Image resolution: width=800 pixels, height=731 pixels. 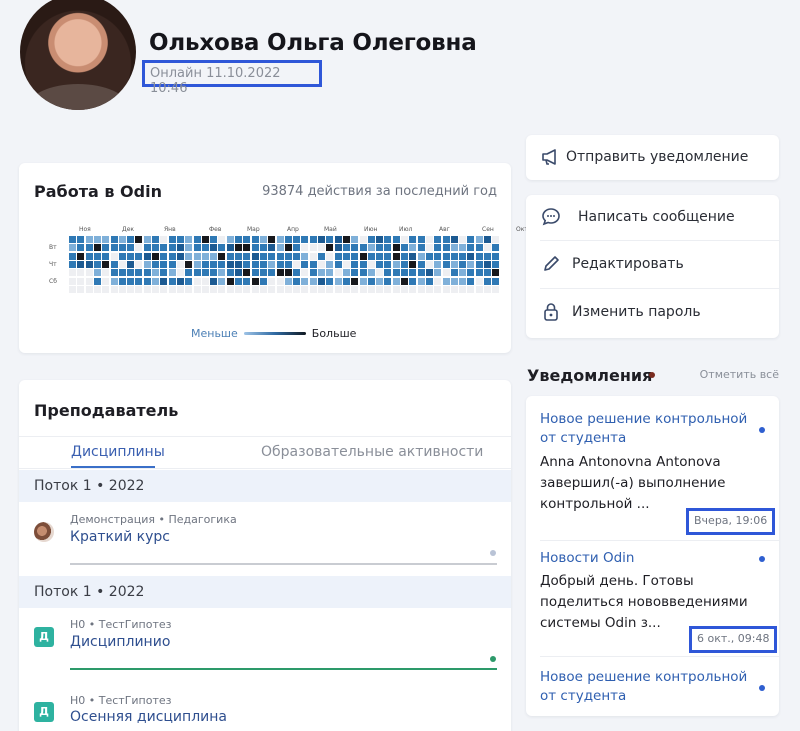 What do you see at coordinates (334, 333) in the screenshot?
I see `legend-more: Больше` at bounding box center [334, 333].